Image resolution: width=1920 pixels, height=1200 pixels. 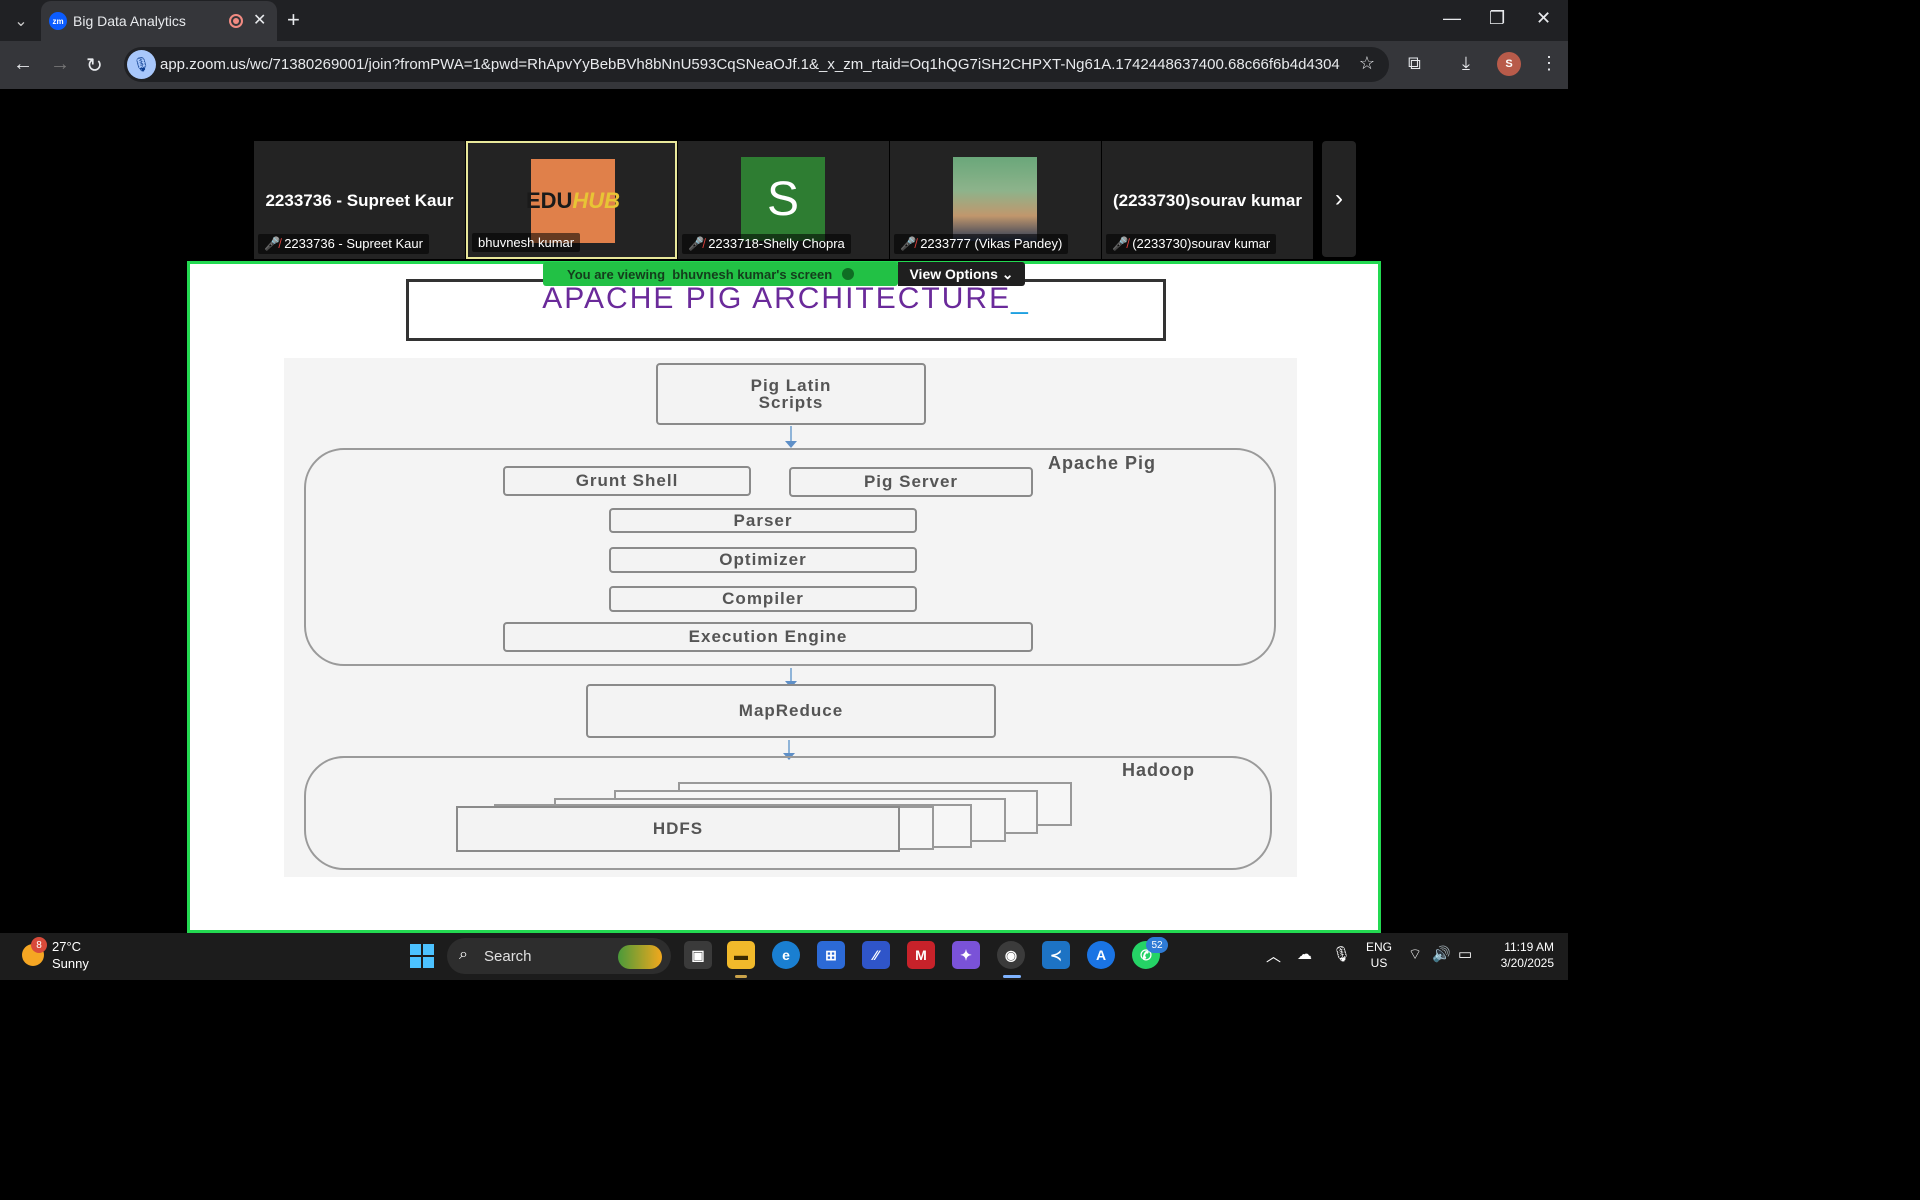 What do you see at coordinates (293, 20) in the screenshot?
I see `new-tab-icon: +` at bounding box center [293, 20].